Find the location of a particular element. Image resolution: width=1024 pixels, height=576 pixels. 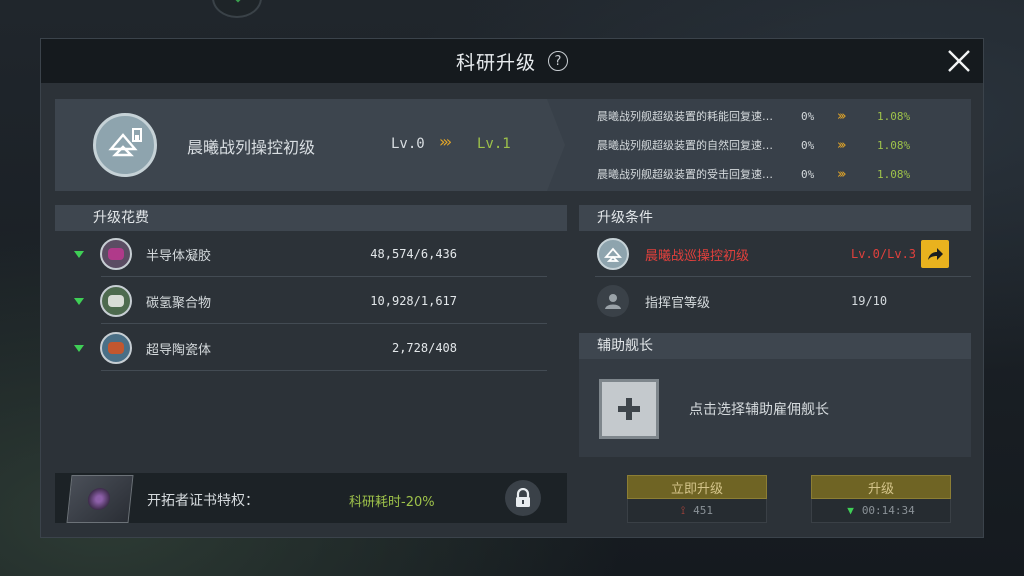

goto-button is located at coordinates (935, 254).